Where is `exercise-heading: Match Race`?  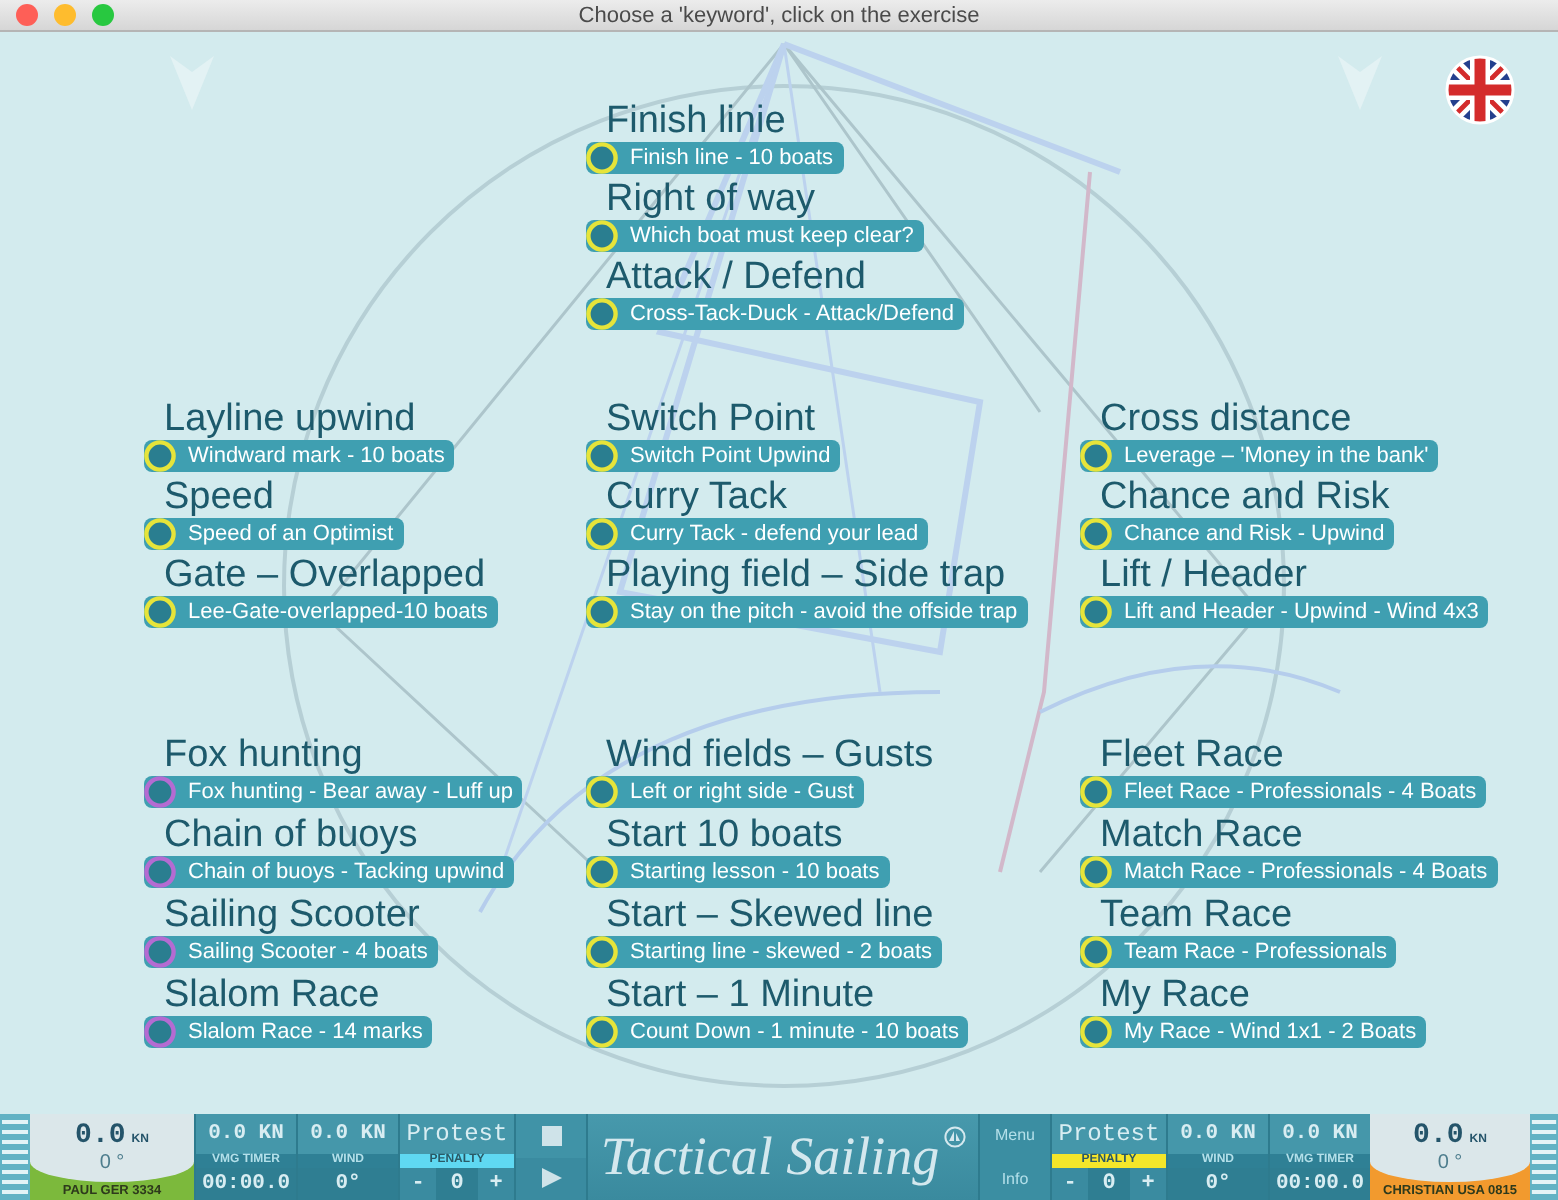
exercise-heading: Match Race is located at coordinates (1201, 836).